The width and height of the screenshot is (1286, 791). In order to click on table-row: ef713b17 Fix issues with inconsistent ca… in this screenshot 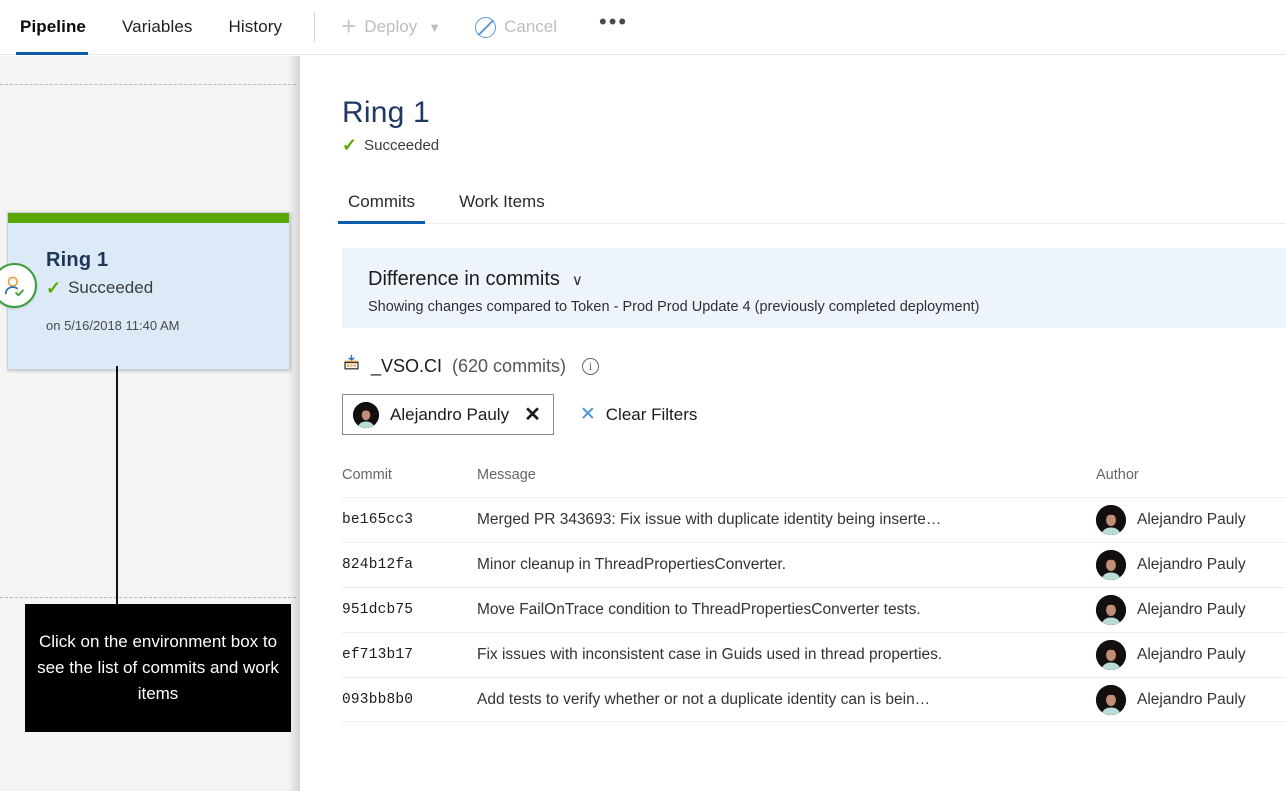, I will do `click(814, 654)`.